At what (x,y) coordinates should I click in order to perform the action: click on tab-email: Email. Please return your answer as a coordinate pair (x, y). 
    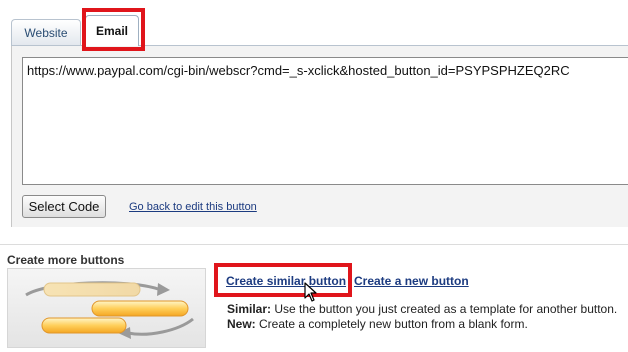
    Looking at the image, I should click on (112, 30).